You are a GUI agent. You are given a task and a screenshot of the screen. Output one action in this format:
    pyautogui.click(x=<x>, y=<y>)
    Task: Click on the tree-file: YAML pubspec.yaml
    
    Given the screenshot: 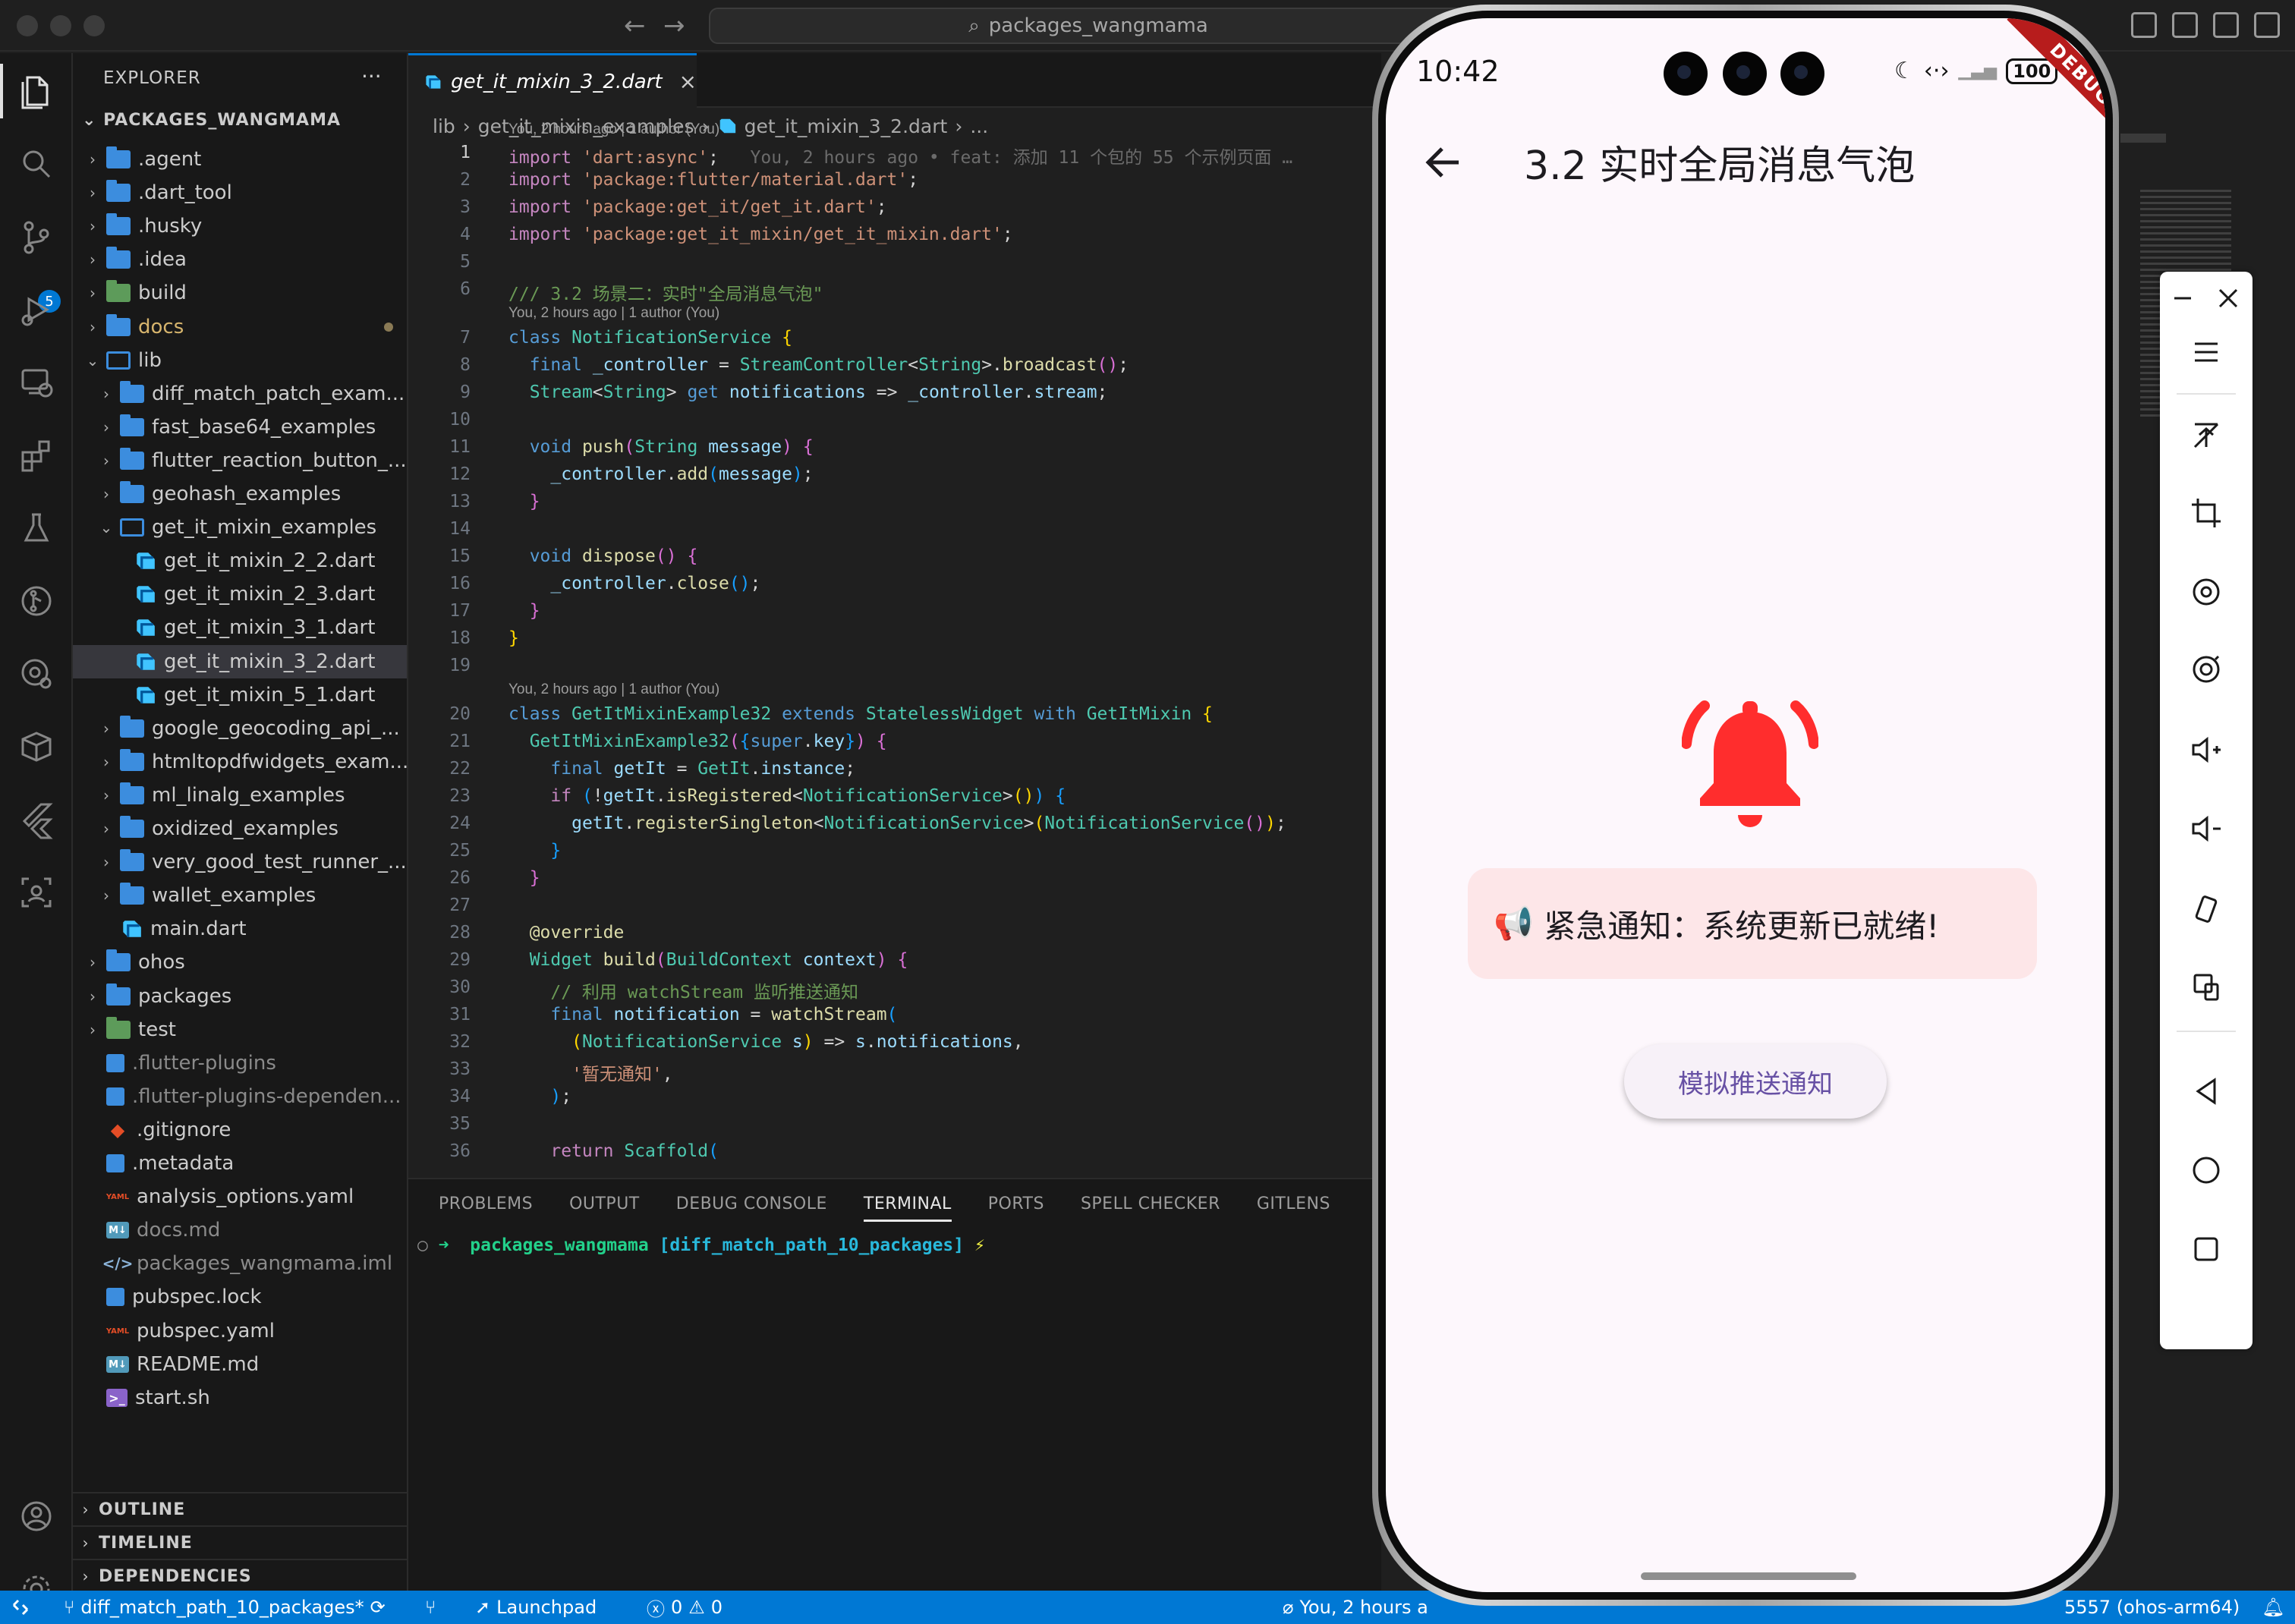 What is the action you would take?
    pyautogui.click(x=240, y=1331)
    